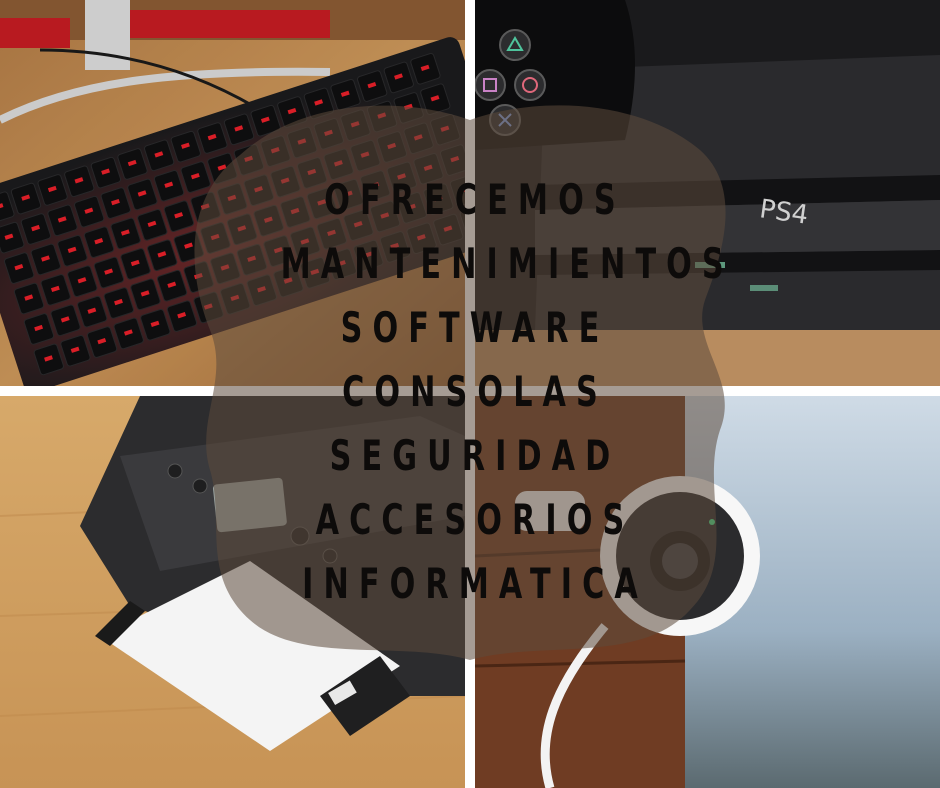 This screenshot has width=940, height=788. I want to click on service-accessories: ACCESORIOS, so click(475, 519).